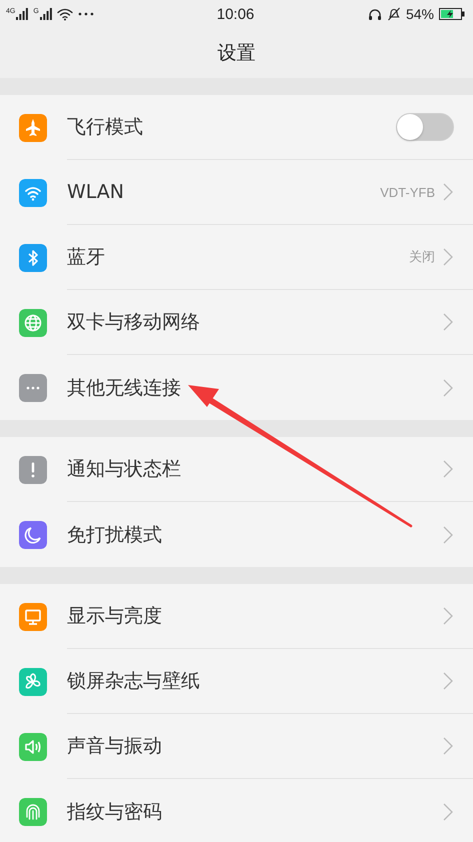  Describe the element at coordinates (375, 14) in the screenshot. I see `headset-icon` at that location.